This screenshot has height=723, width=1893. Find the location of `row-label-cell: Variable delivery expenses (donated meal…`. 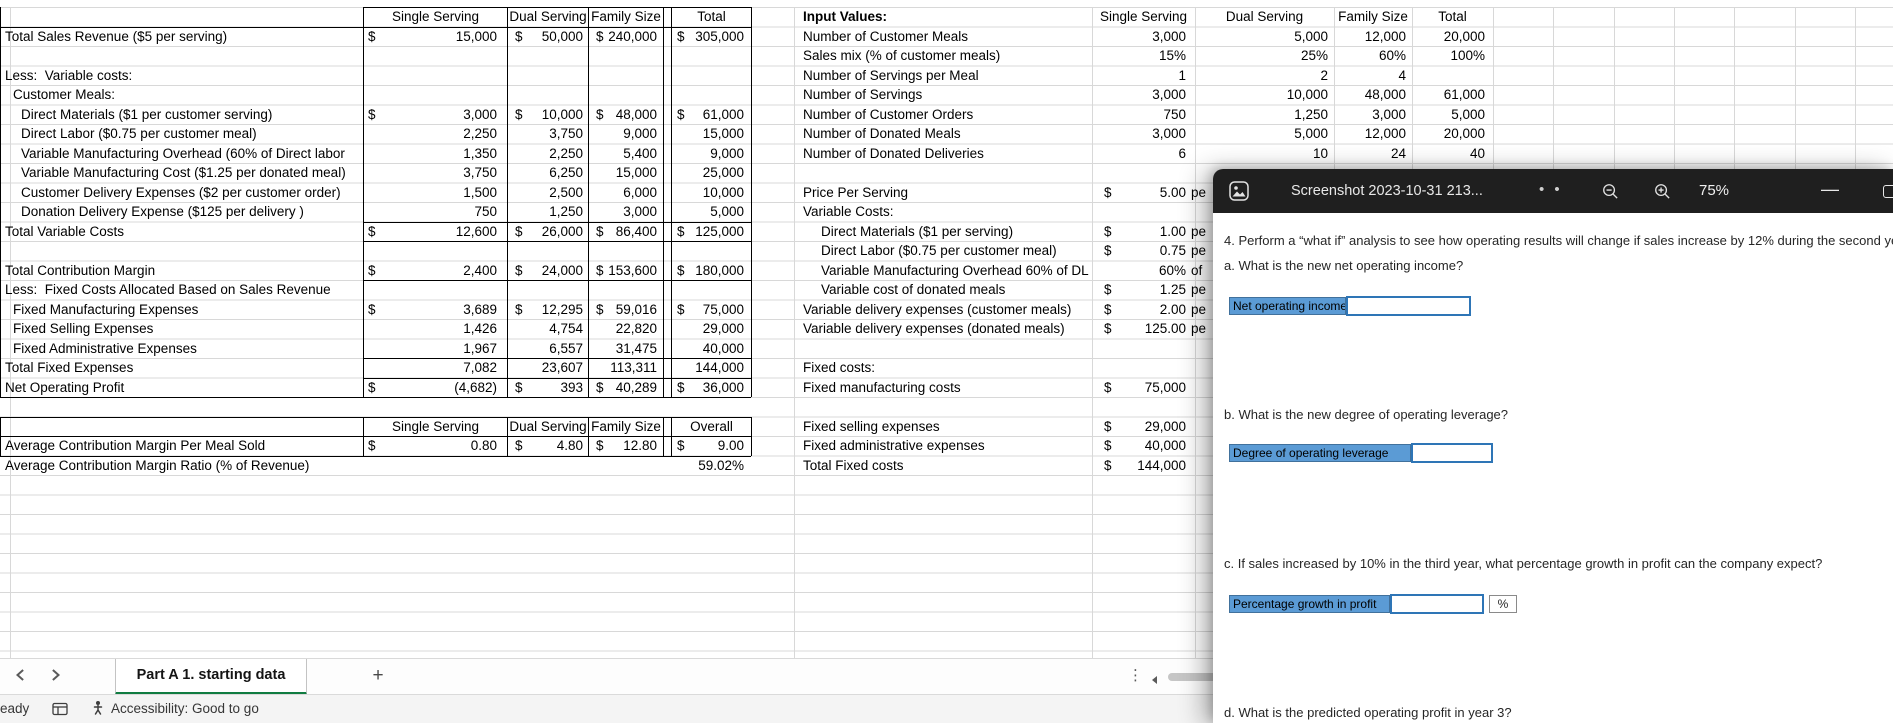

row-label-cell: Variable delivery expenses (donated meal… is located at coordinates (947, 329).